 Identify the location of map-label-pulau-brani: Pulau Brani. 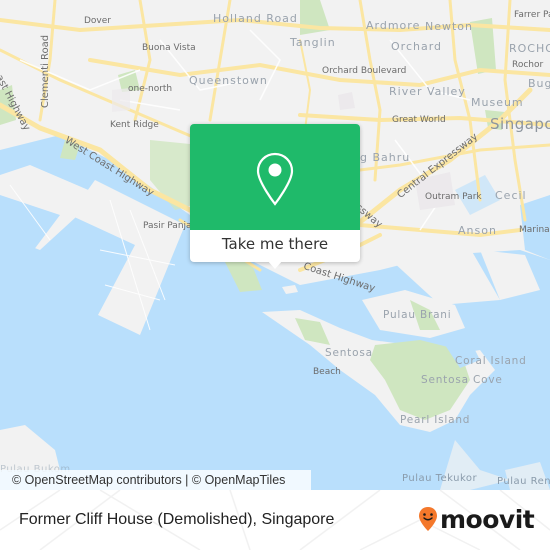
(417, 315).